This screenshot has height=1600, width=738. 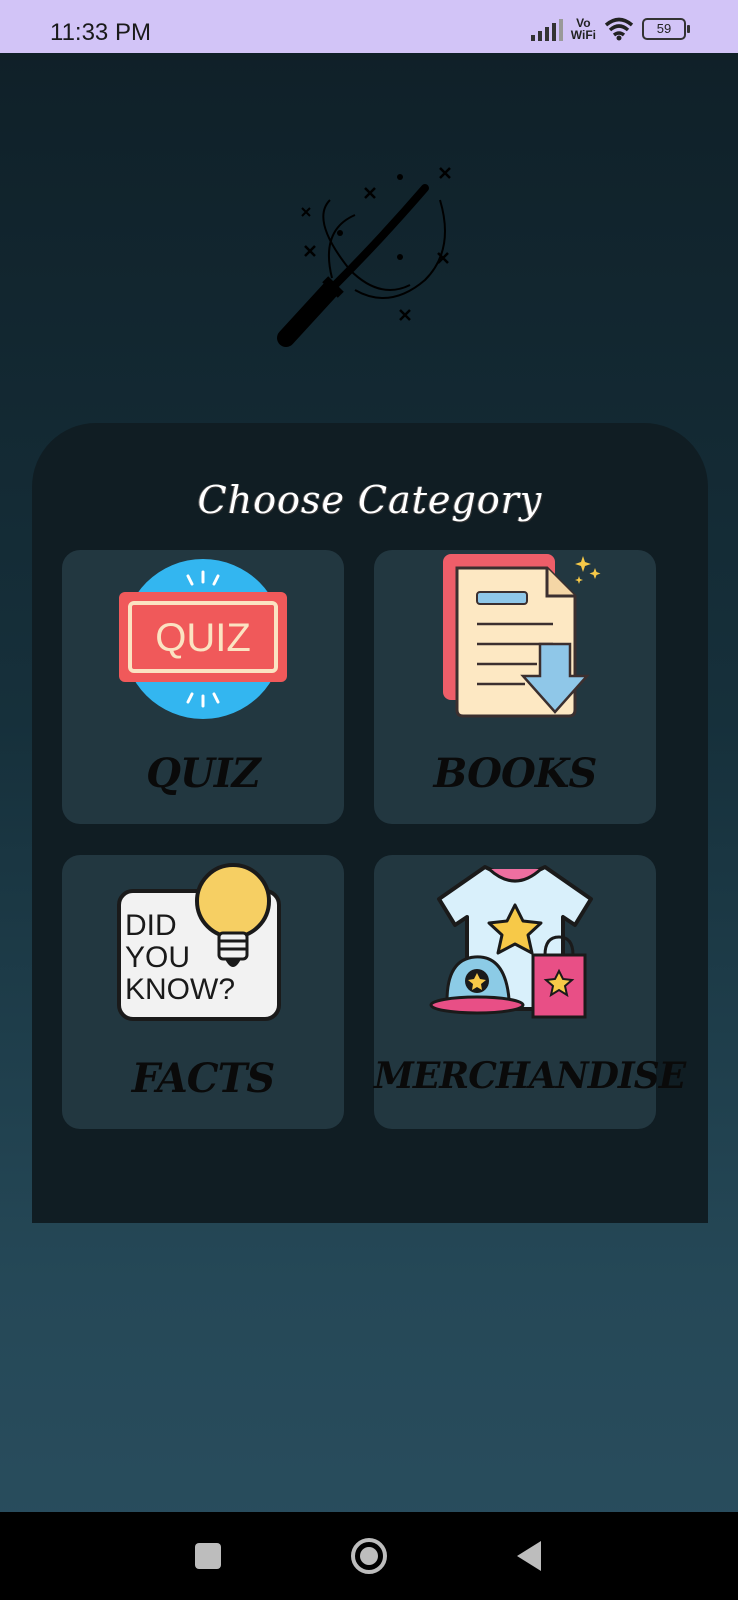 What do you see at coordinates (583, 29) in the screenshot?
I see `vowifi-label: Vo WiFi` at bounding box center [583, 29].